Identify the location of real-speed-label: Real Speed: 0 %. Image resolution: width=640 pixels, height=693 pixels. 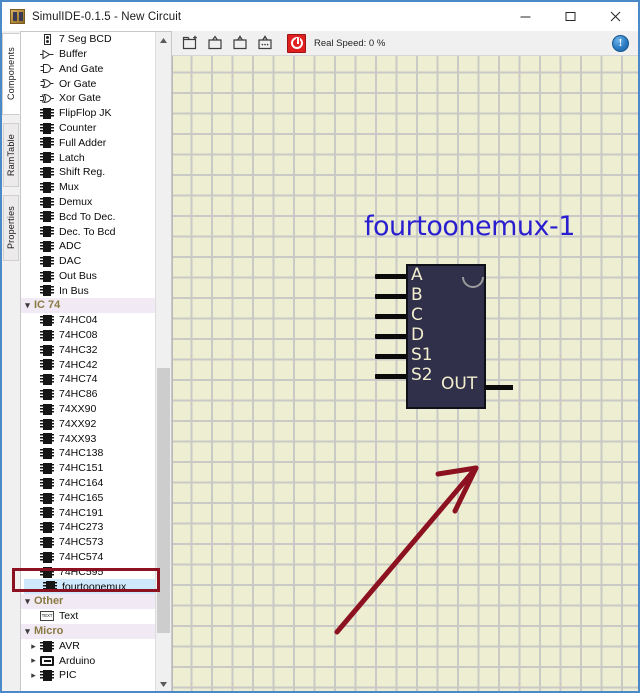
(350, 43).